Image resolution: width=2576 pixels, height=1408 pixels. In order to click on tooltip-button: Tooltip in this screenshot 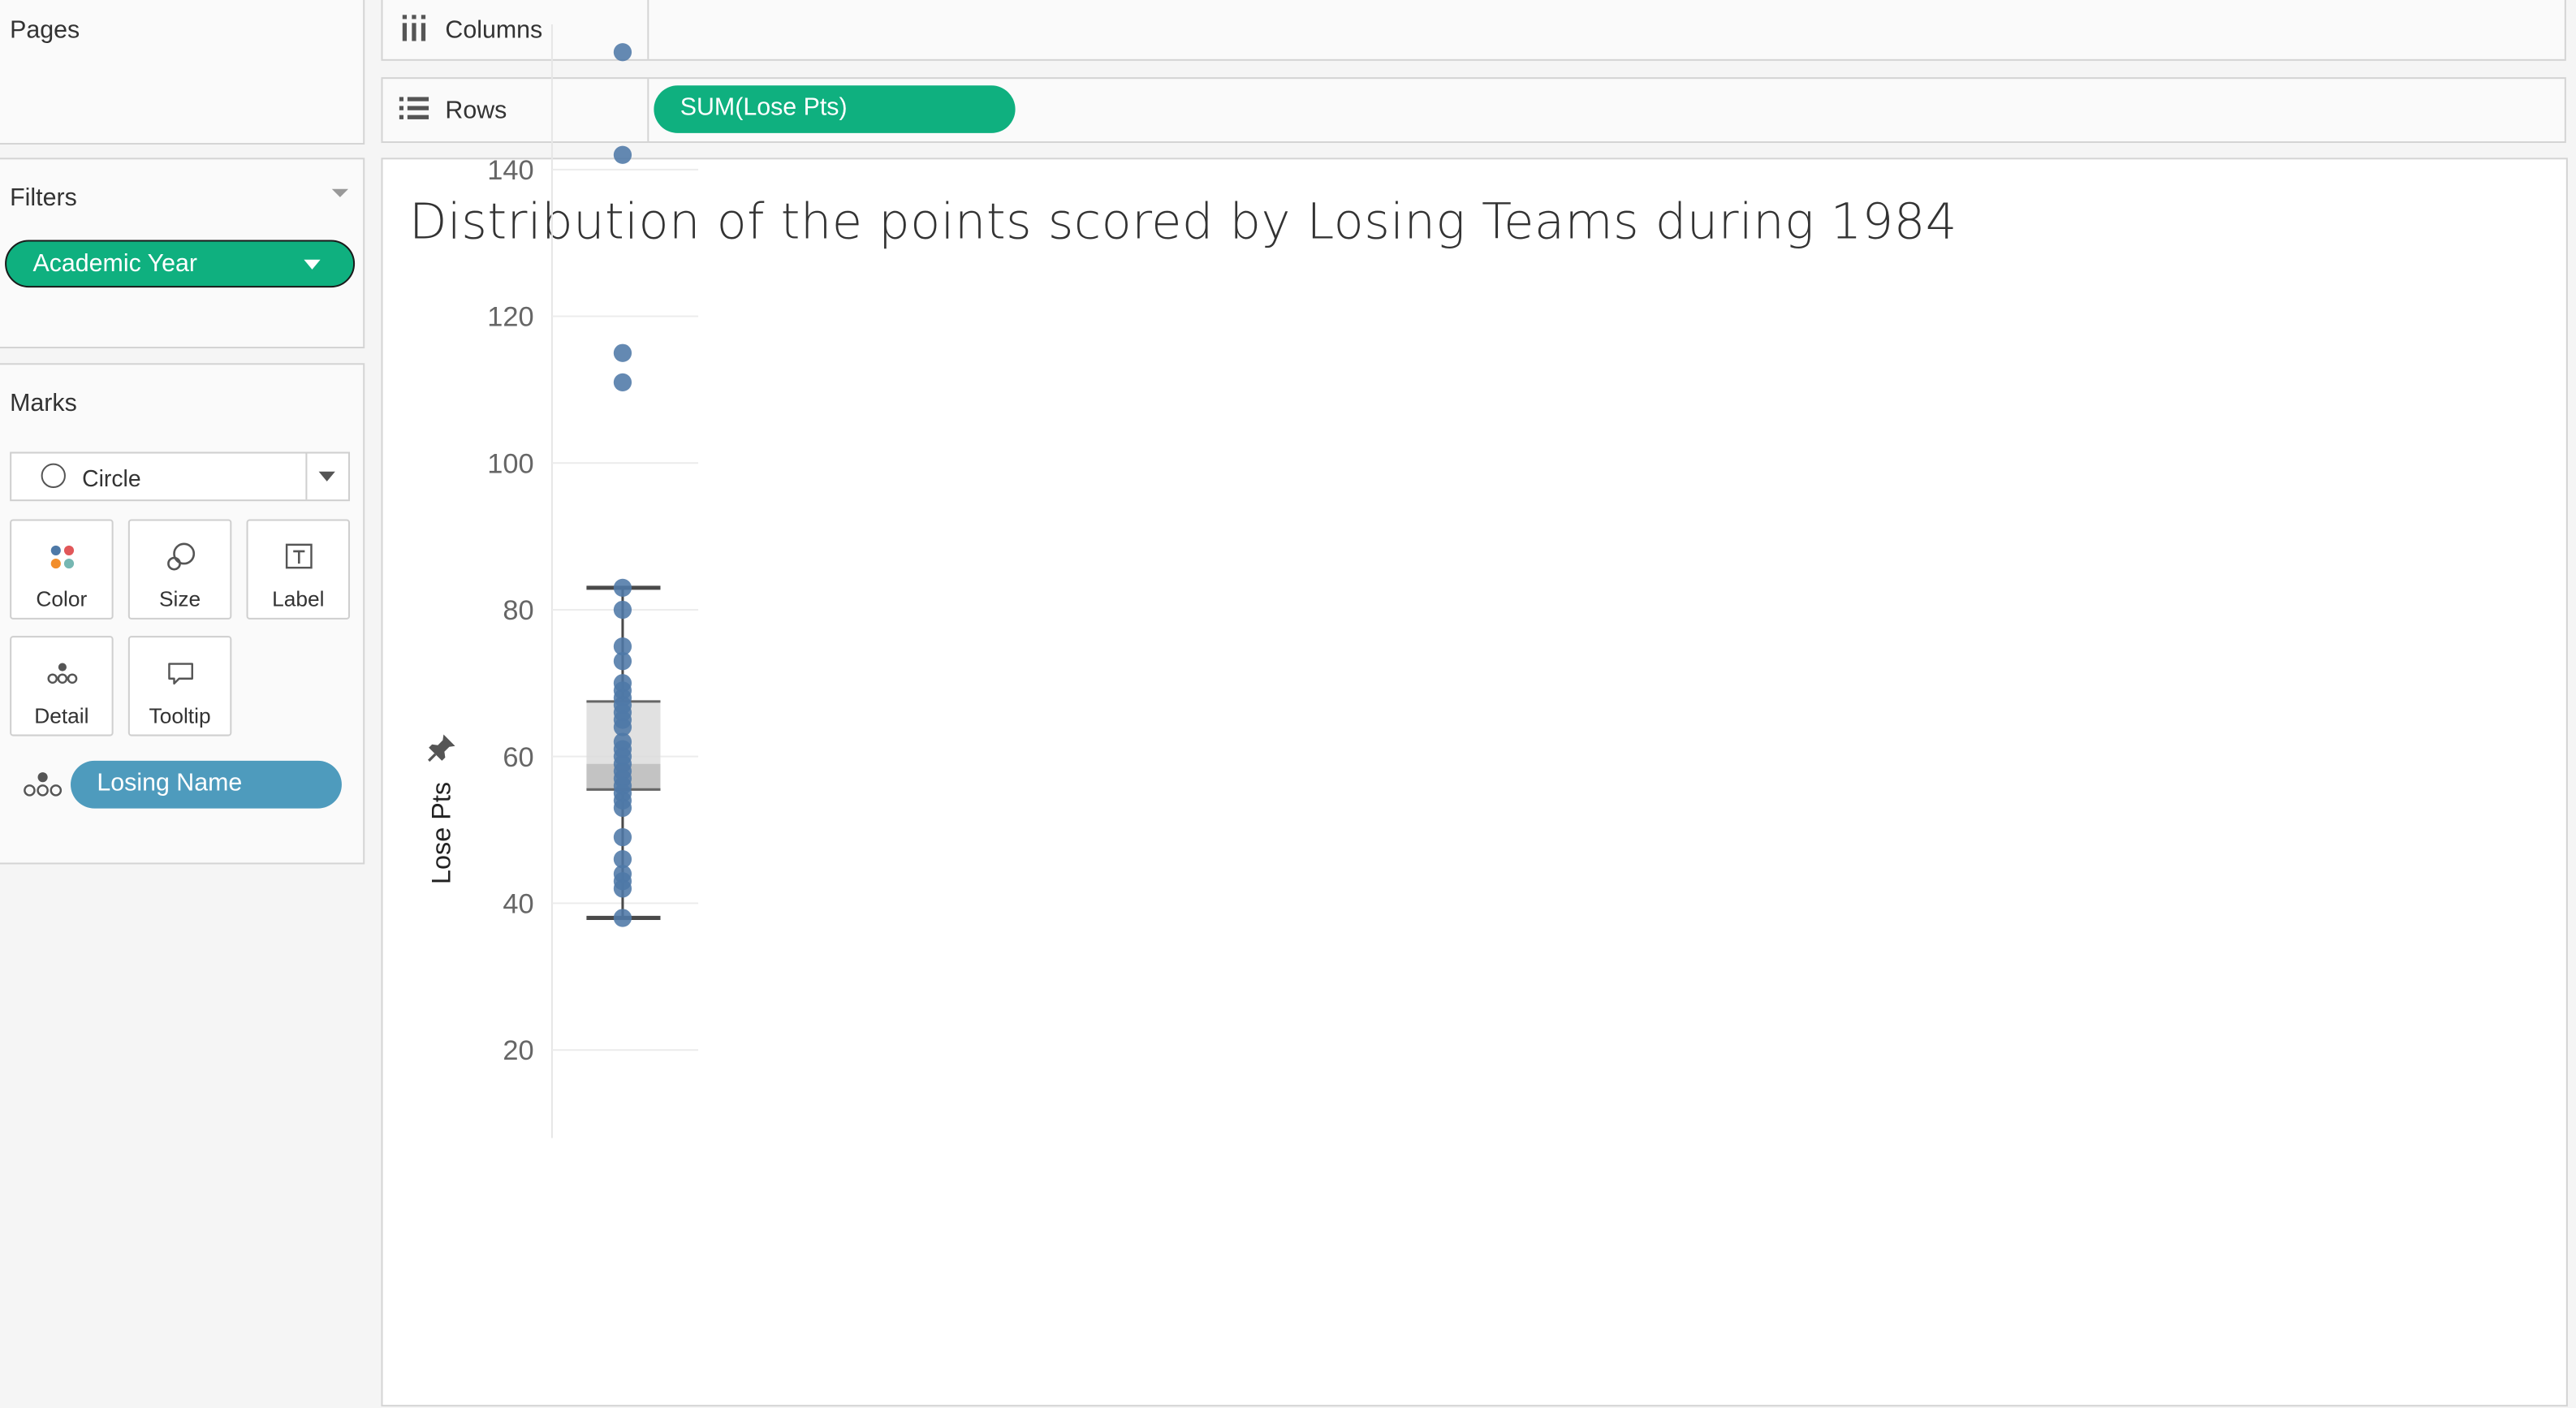, I will do `click(179, 686)`.